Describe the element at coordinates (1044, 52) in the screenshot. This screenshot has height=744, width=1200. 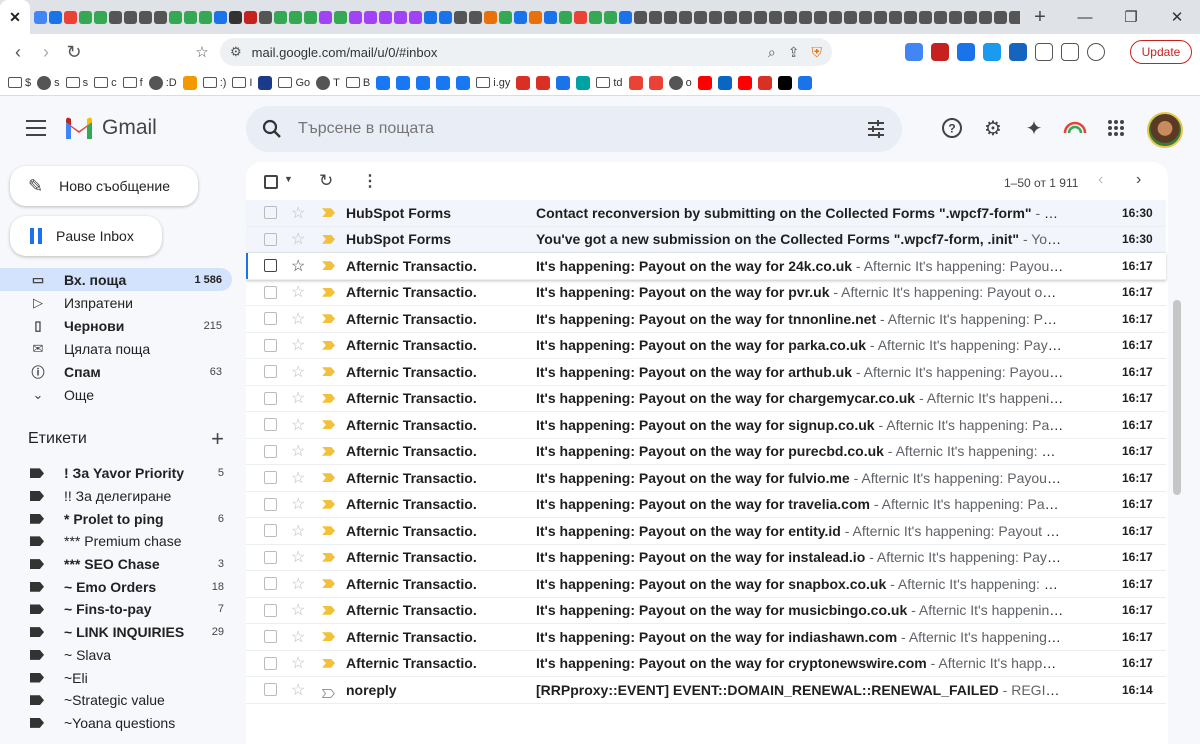
I see `puzzle-icon` at that location.